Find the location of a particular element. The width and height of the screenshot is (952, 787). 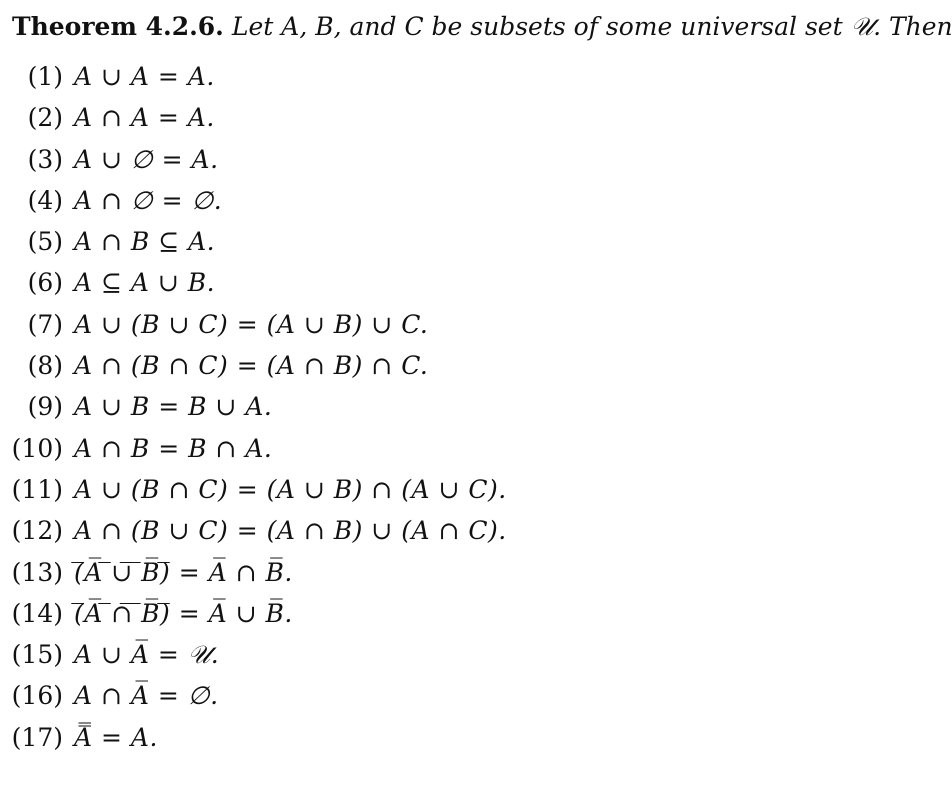

item-number: (17) is located at coordinates (37, 737).